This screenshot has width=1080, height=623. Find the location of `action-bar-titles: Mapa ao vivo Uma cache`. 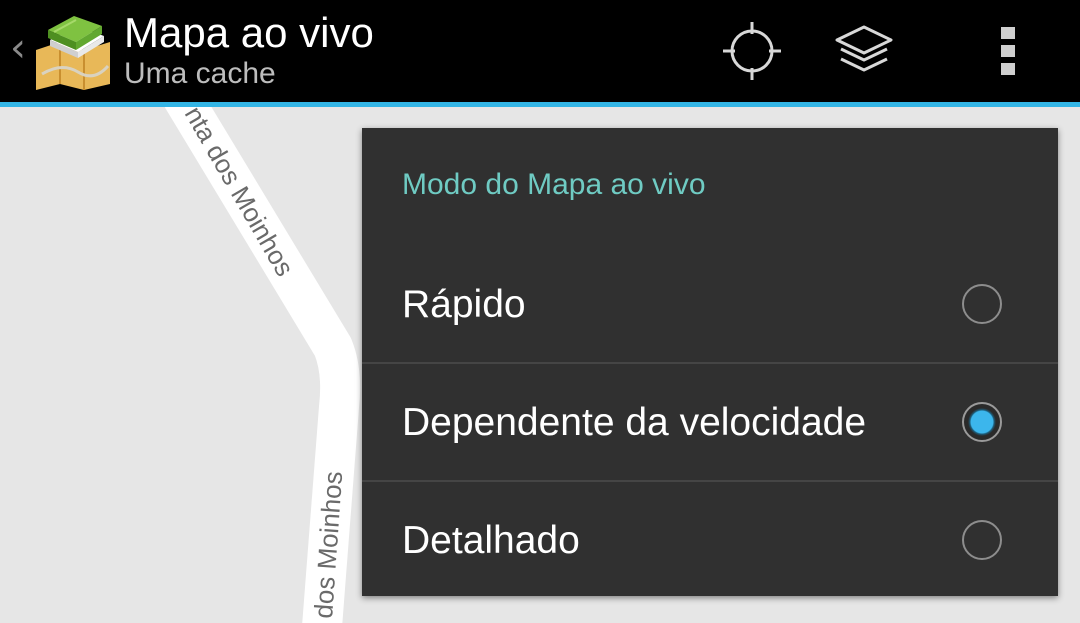

action-bar-titles: Mapa ao vivo Uma cache is located at coordinates (249, 51).